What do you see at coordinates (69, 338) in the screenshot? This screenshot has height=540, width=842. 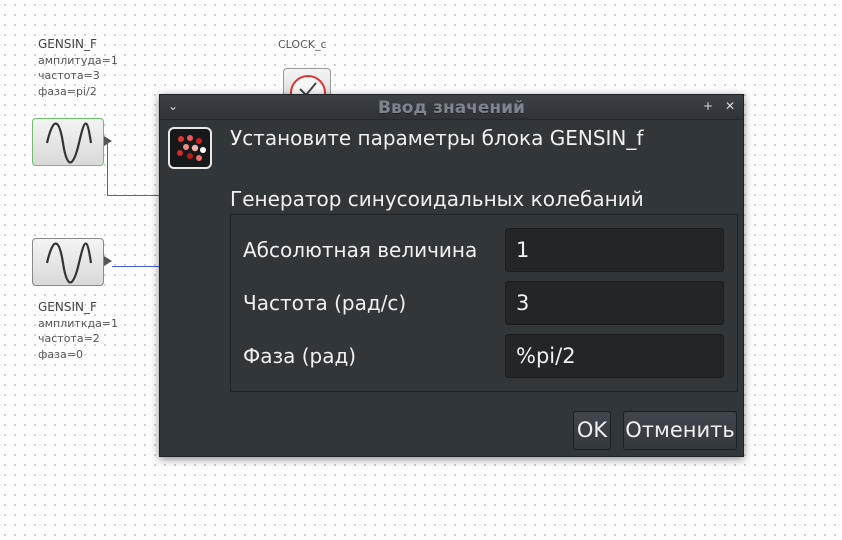 I see `block-bottom-param: частота=2` at bounding box center [69, 338].